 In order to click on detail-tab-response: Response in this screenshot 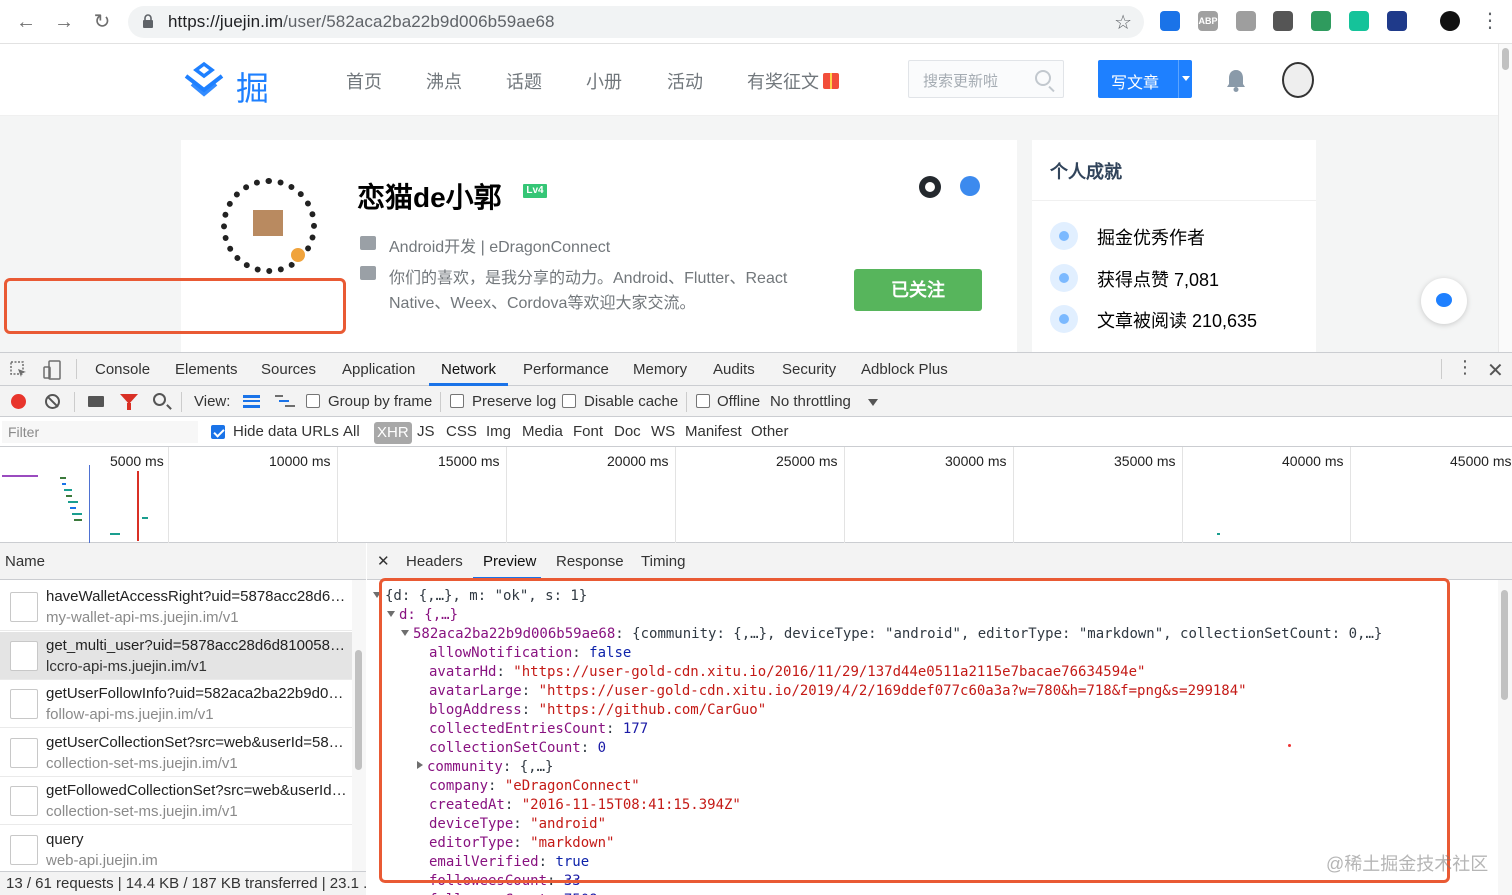, I will do `click(590, 561)`.